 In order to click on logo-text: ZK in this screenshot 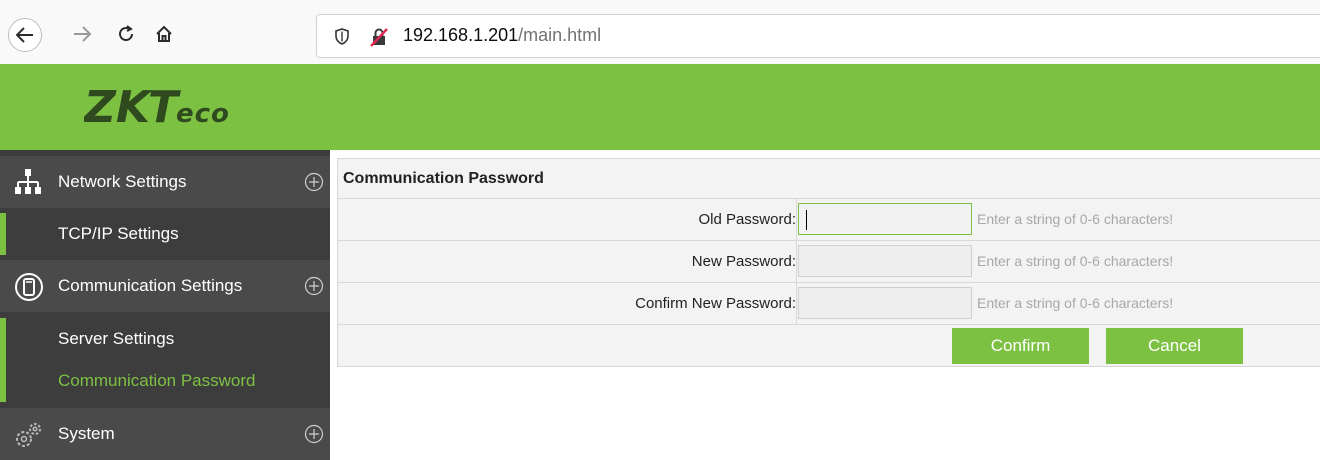, I will do `click(118, 106)`.